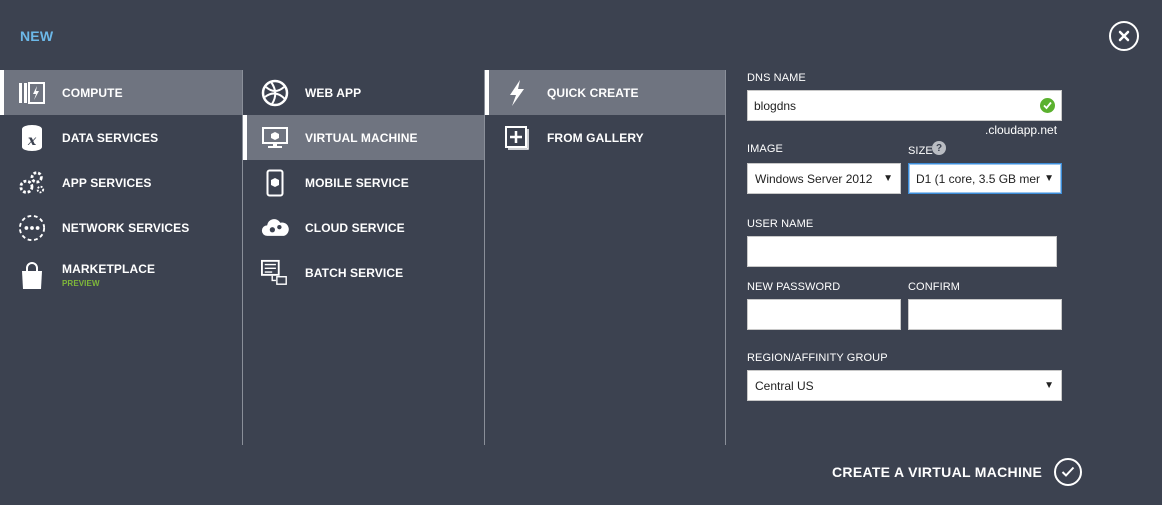 This screenshot has width=1162, height=505. I want to click on cloud-gear-icon, so click(275, 228).